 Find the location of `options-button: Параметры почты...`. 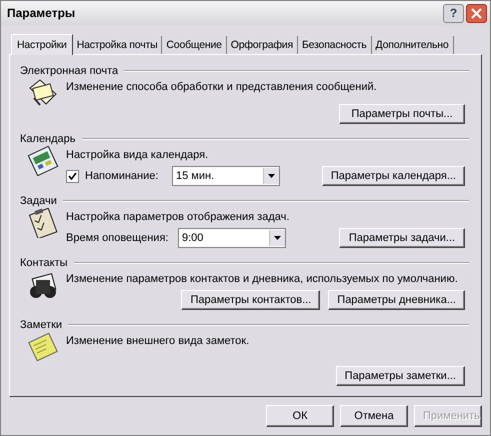

options-button: Параметры почты... is located at coordinates (402, 114).